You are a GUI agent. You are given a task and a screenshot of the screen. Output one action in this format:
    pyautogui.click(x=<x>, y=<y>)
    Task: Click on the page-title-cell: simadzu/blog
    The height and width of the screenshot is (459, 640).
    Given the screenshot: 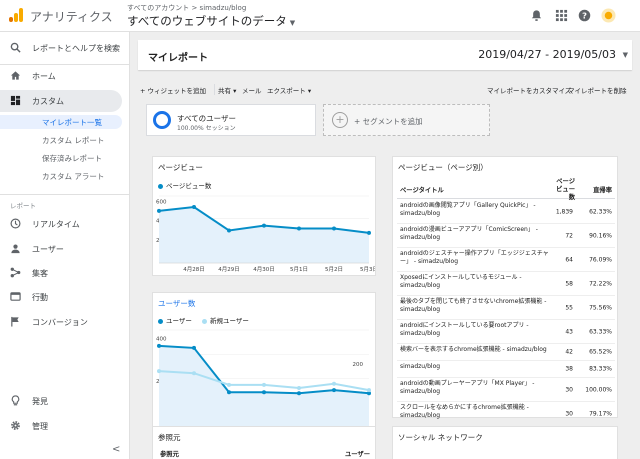 What is the action you would take?
    pyautogui.click(x=475, y=367)
    